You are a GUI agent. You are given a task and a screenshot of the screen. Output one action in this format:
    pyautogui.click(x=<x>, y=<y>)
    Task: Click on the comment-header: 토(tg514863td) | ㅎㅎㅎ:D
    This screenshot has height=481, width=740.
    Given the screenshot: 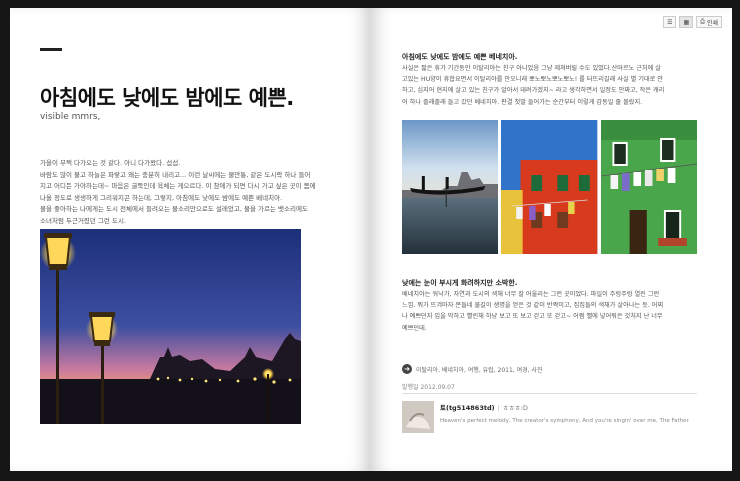 What is the action you would take?
    pyautogui.click(x=564, y=407)
    